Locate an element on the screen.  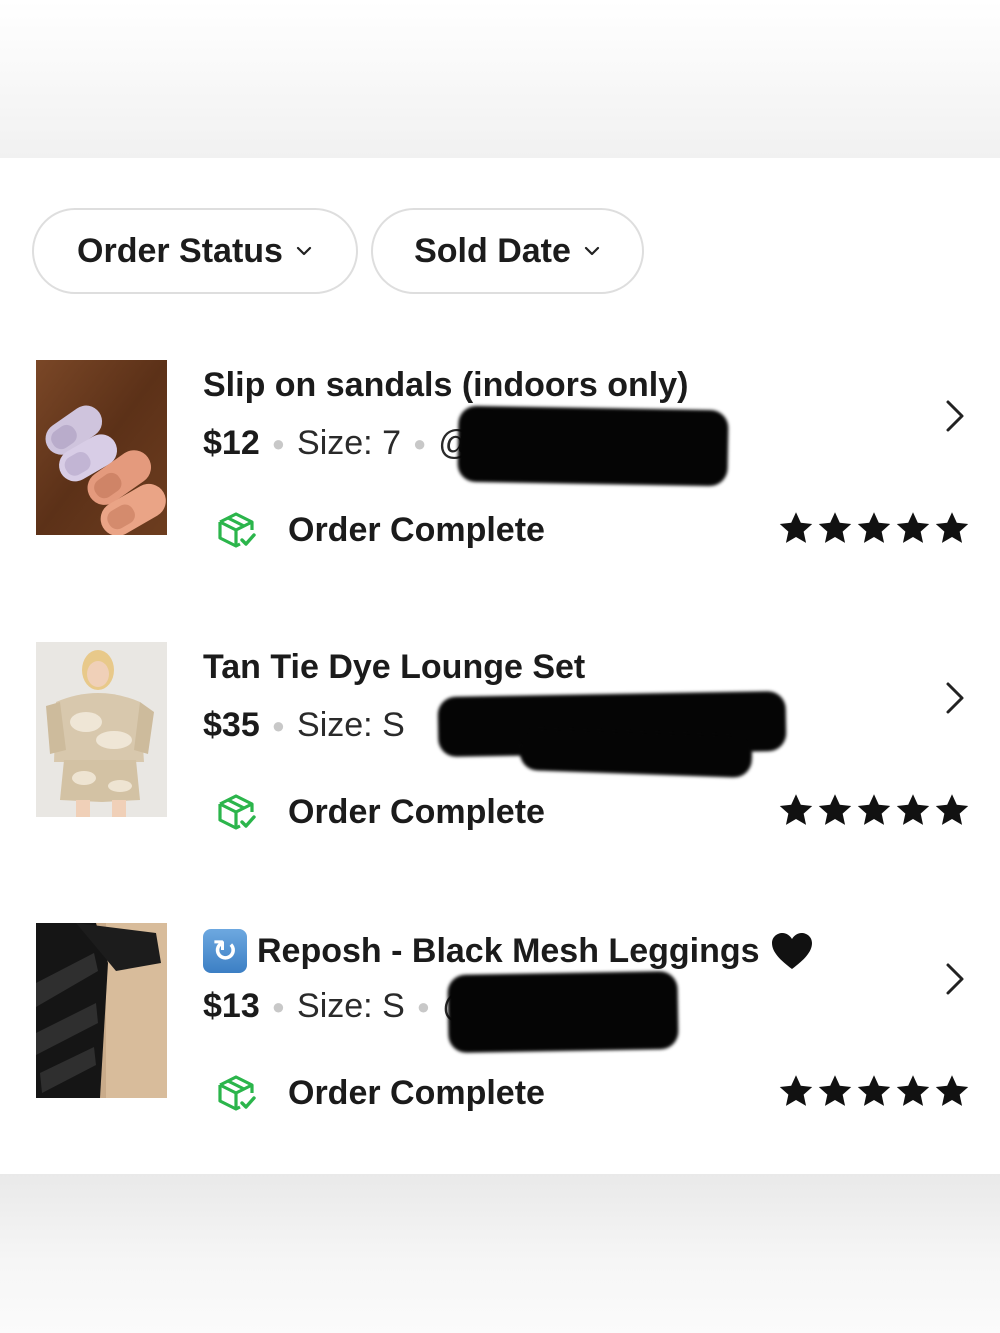
sold-date-filter-label: Sold Date is located at coordinates (492, 250).